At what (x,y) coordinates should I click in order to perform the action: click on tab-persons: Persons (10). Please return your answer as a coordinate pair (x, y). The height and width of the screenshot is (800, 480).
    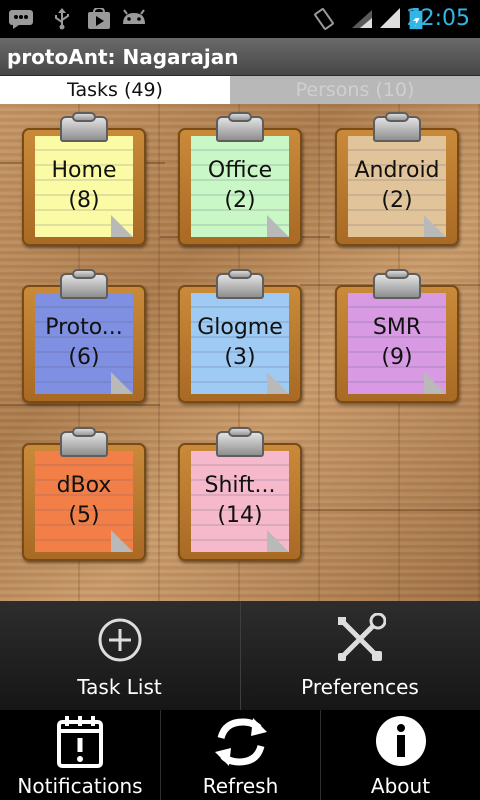
    Looking at the image, I should click on (355, 90).